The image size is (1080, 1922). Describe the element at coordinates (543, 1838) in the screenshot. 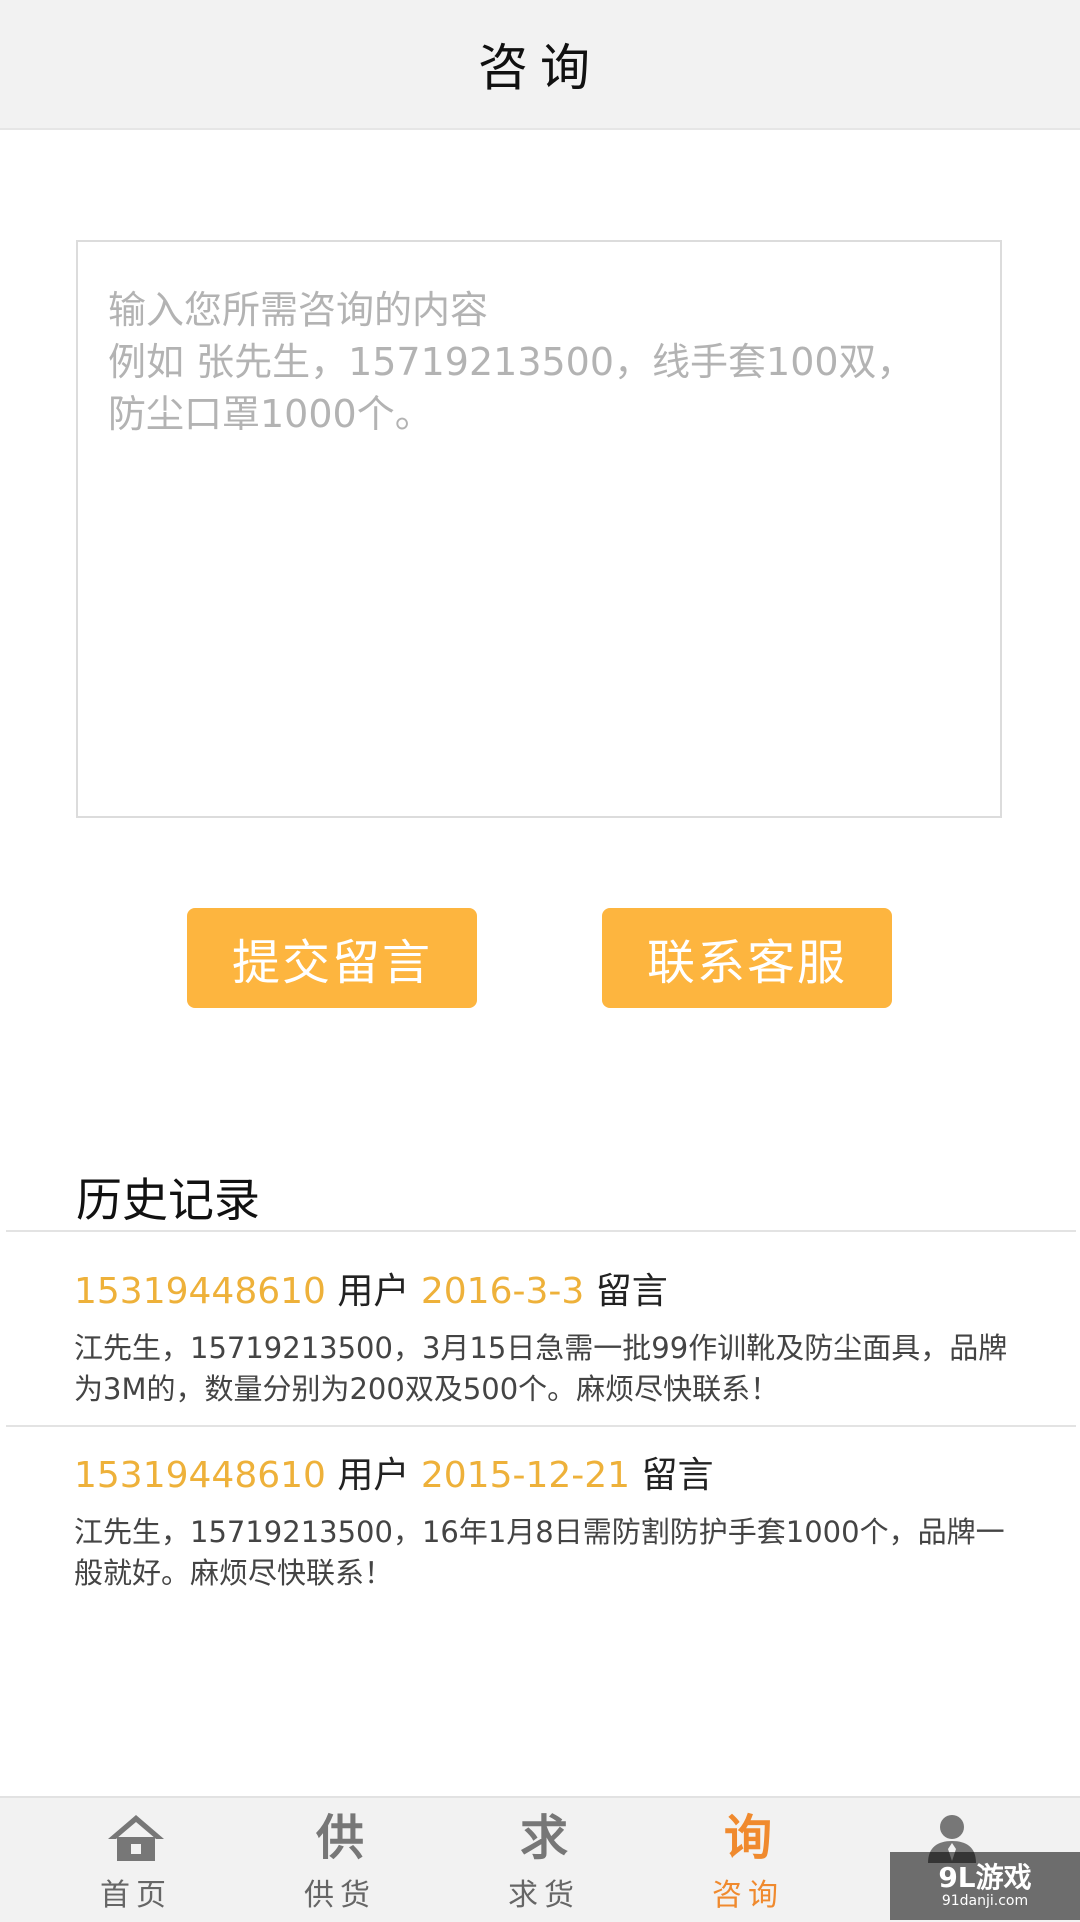

I see `demand-icon: 求` at that location.